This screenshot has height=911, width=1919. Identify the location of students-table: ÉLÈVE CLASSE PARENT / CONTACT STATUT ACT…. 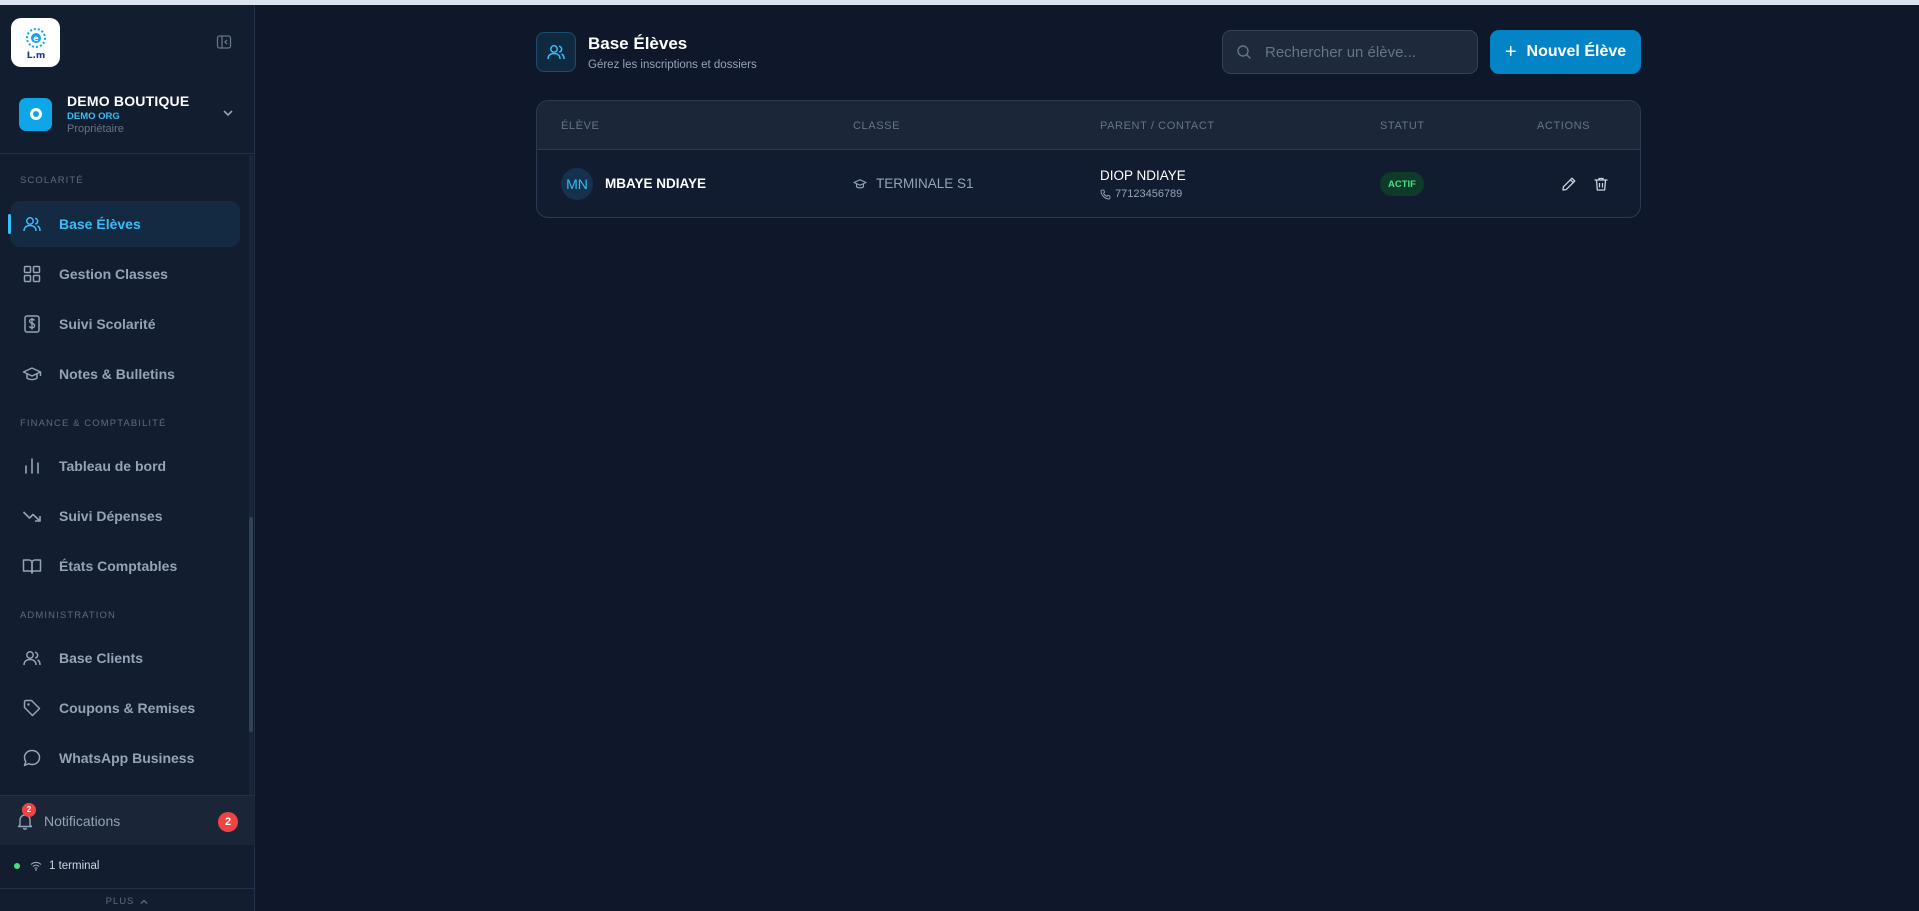
(1088, 159).